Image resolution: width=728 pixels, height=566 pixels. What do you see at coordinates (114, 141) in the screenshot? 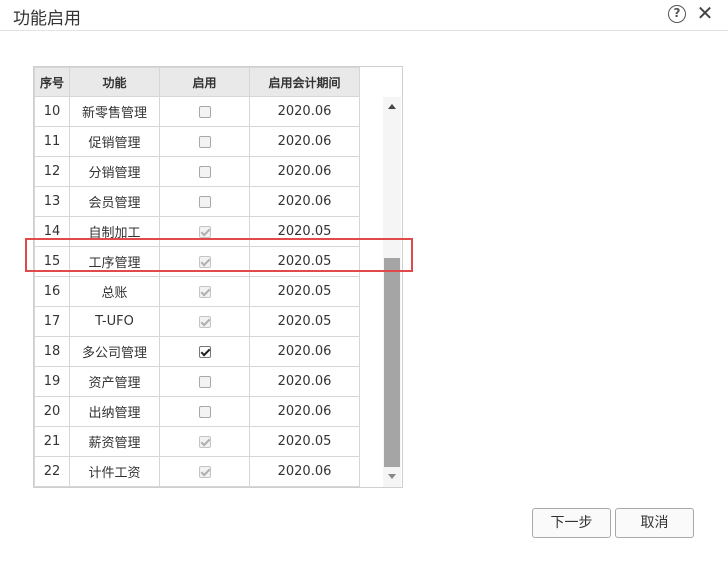
I see `feature-name-cell: 促销管理` at bounding box center [114, 141].